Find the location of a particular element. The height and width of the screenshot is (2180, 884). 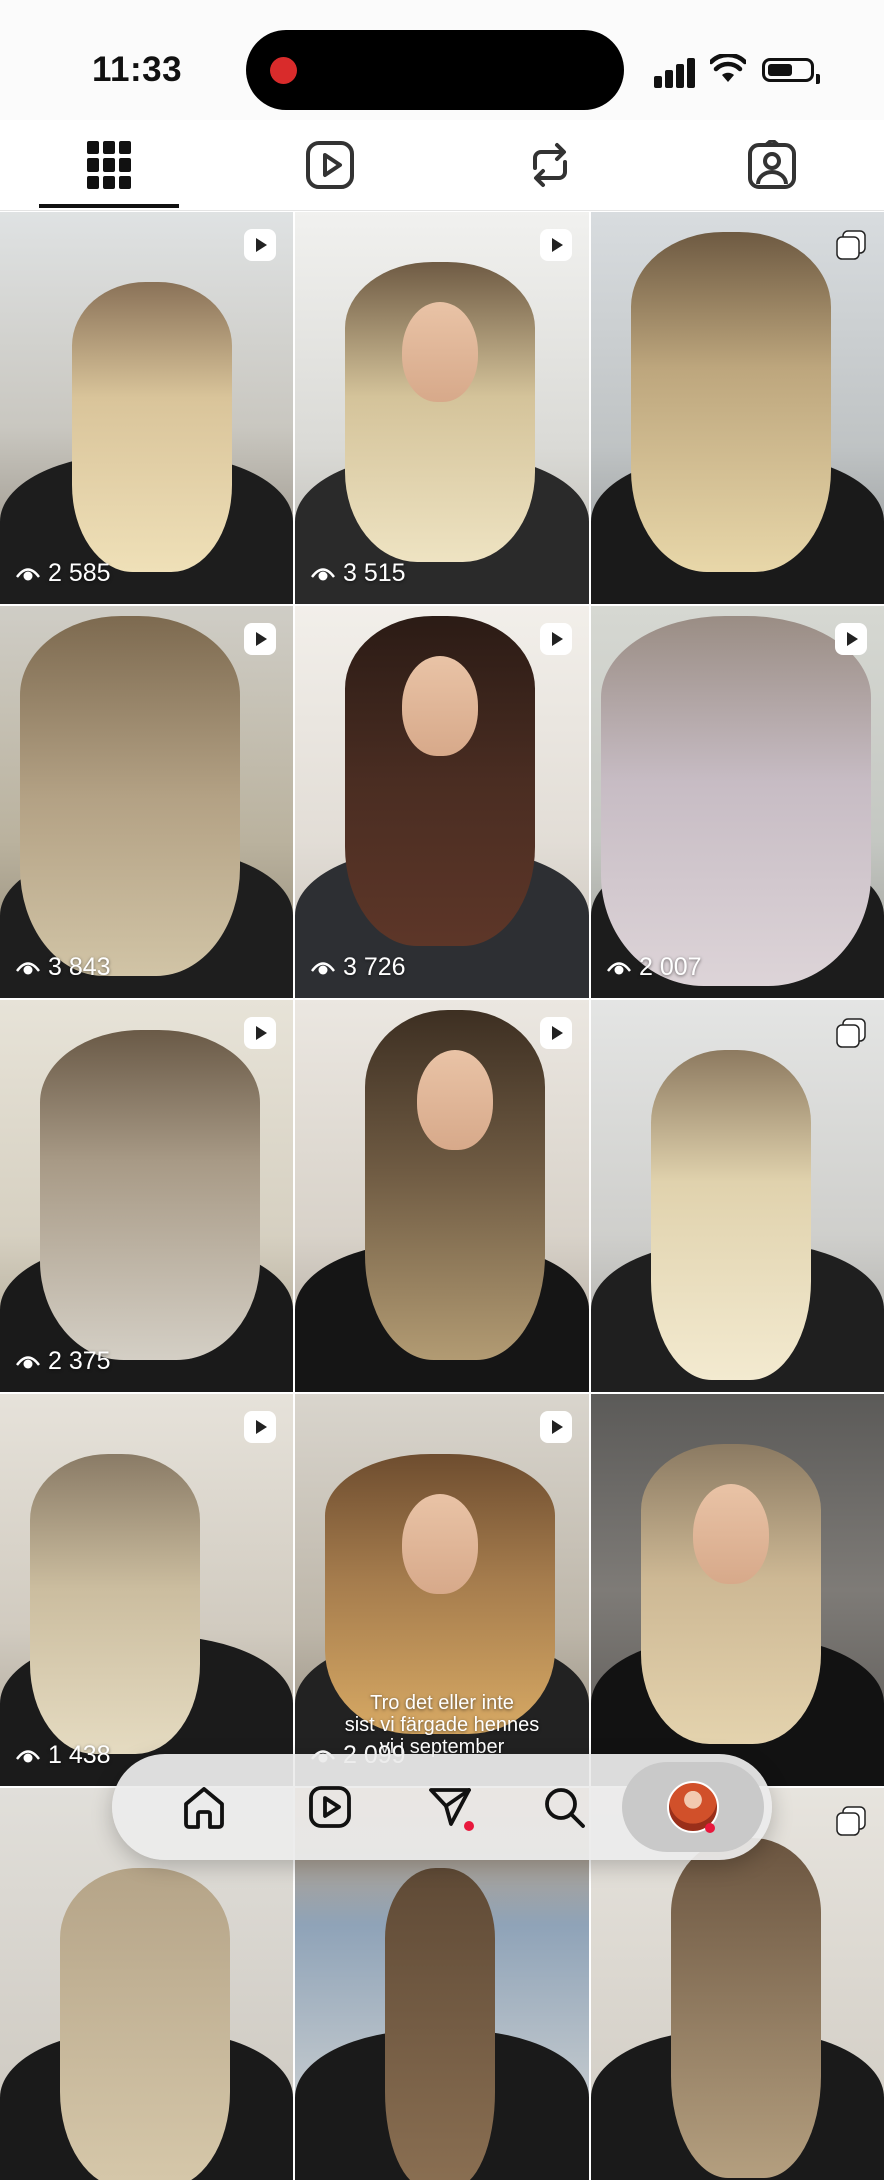

nav-reels-button is located at coordinates (330, 1807).